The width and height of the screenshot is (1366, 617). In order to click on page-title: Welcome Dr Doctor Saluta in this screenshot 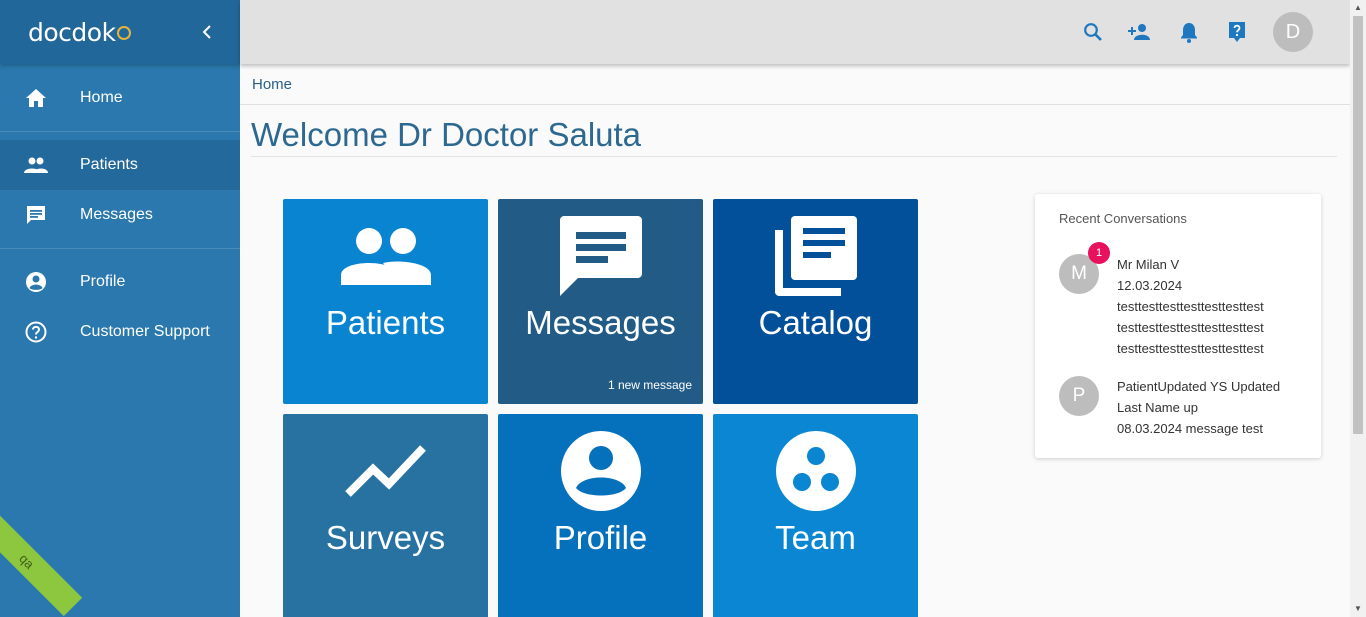, I will do `click(446, 134)`.